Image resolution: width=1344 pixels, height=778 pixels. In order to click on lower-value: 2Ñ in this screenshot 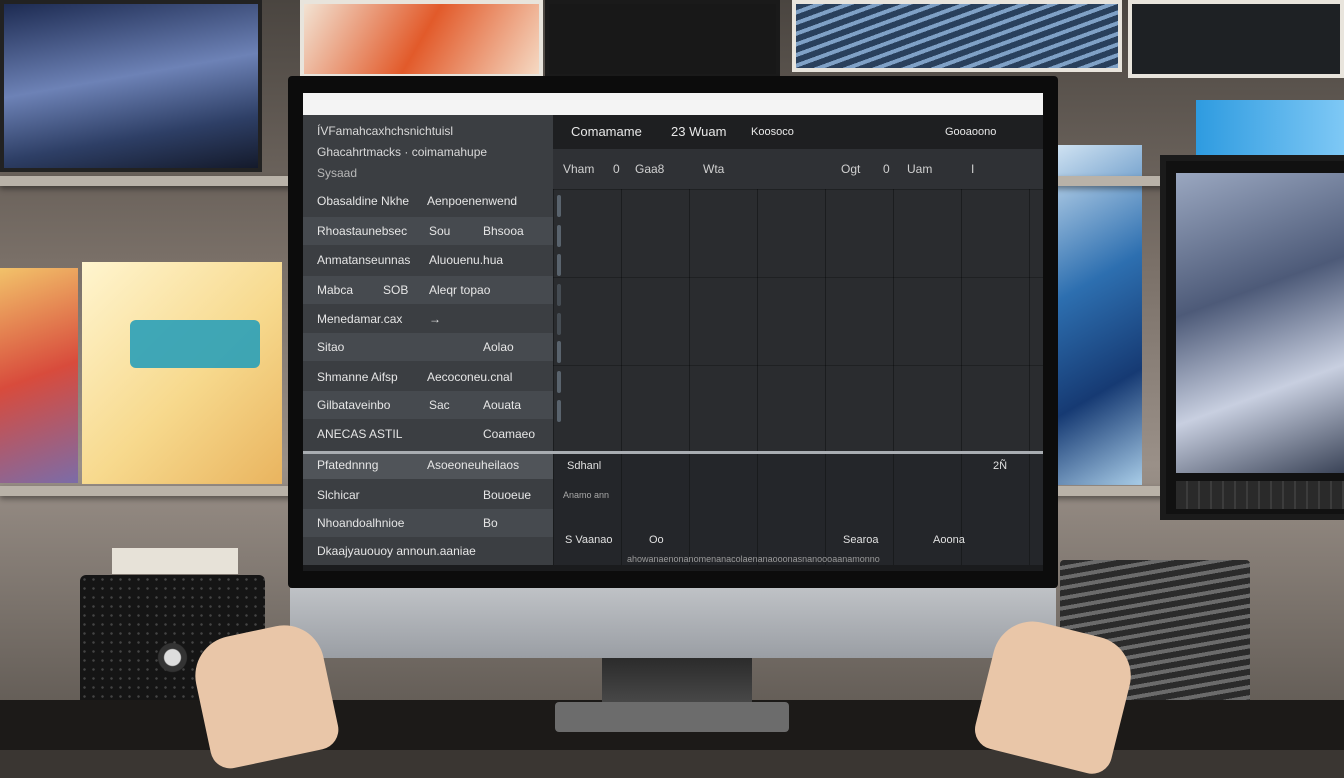, I will do `click(1000, 466)`.